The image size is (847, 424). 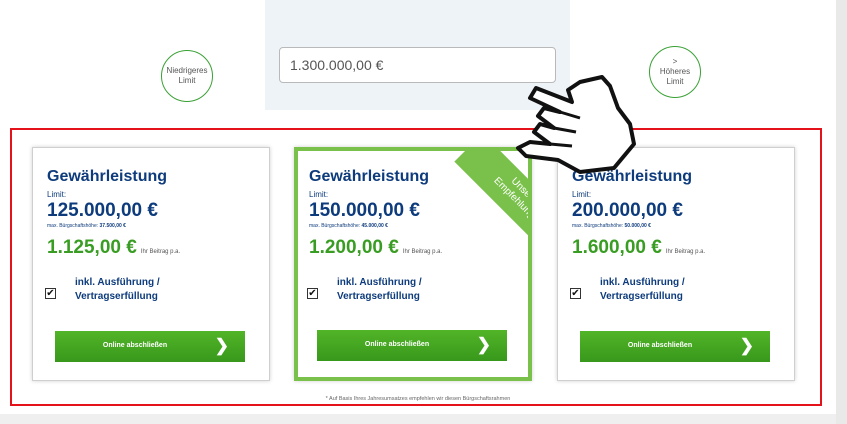 I want to click on limit-value: 125.000,00 €, so click(x=102, y=210).